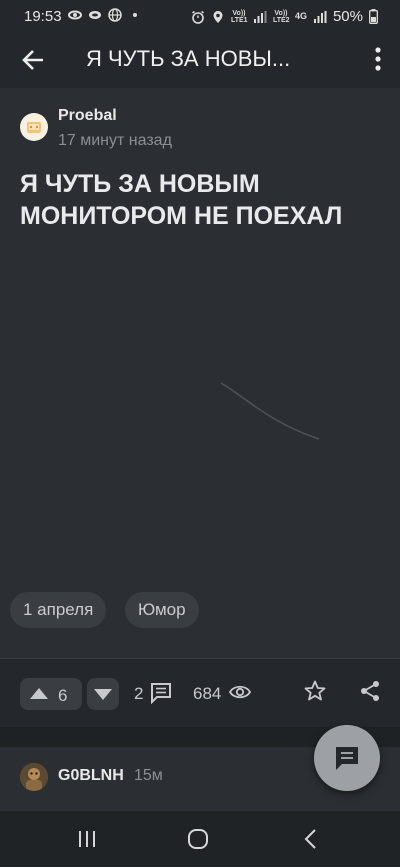  What do you see at coordinates (315, 691) in the screenshot?
I see `star-icon` at bounding box center [315, 691].